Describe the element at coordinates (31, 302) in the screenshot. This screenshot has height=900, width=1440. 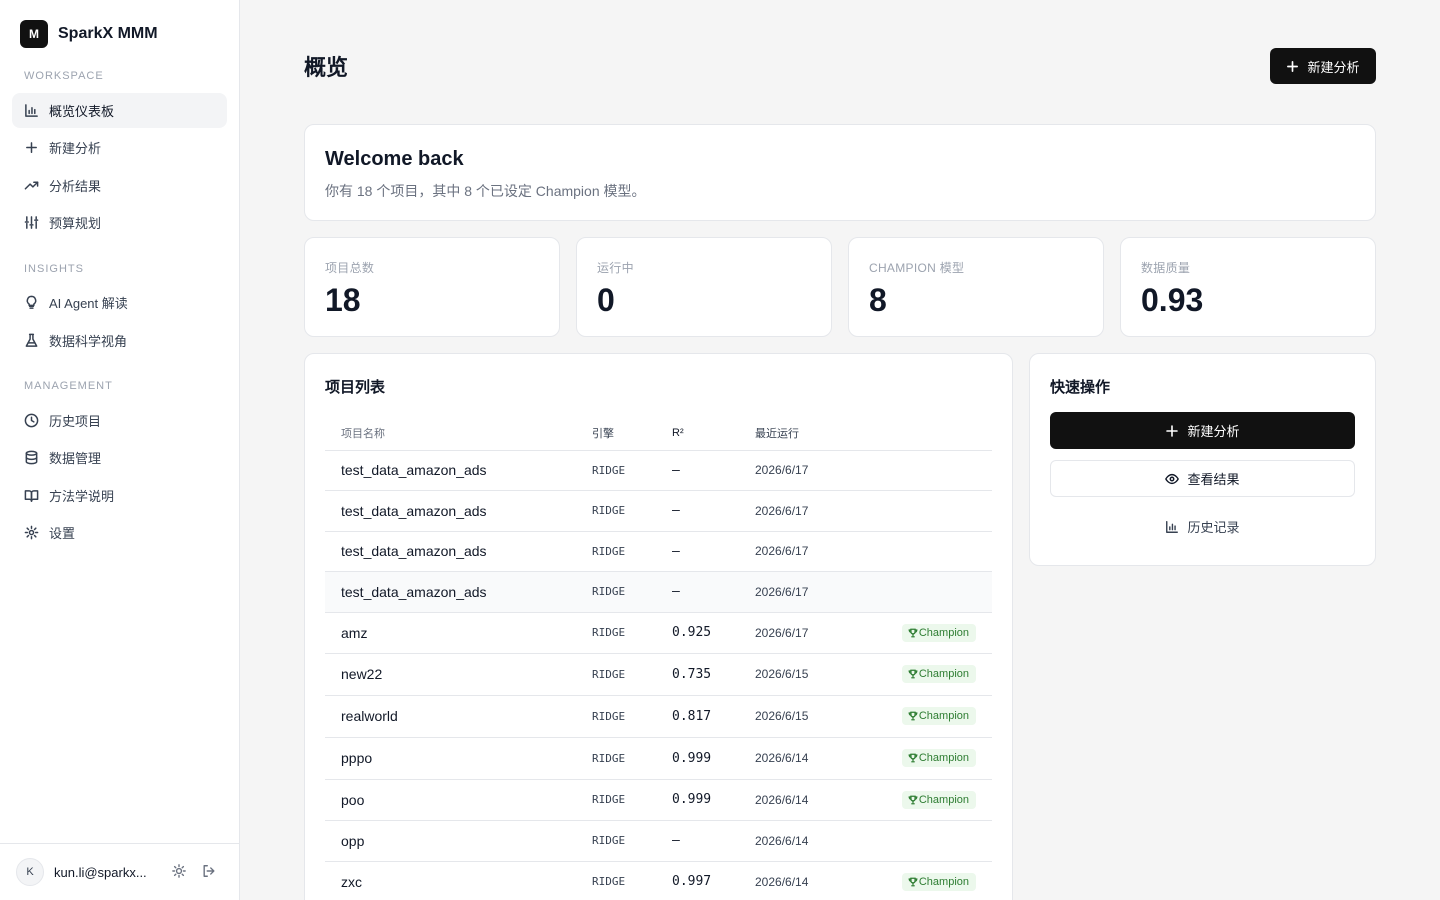
I see `lightbulb-icon` at that location.